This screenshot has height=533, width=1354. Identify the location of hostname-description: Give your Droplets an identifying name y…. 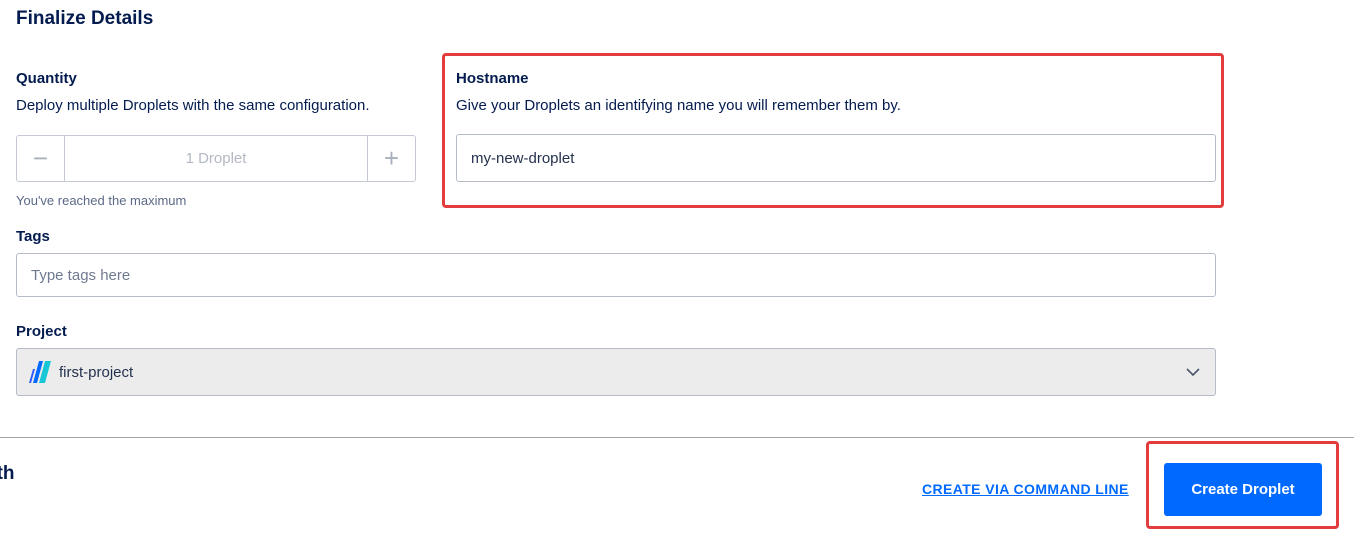
(678, 105).